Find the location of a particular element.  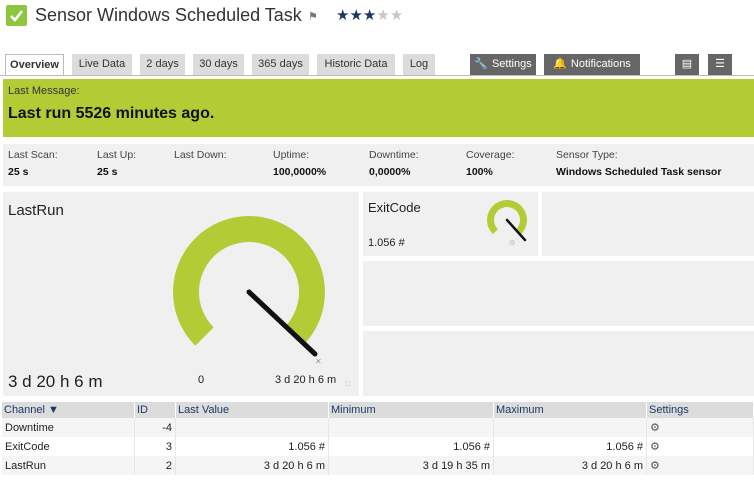

table-row: Downtime -4 ⚙ is located at coordinates (378, 427).